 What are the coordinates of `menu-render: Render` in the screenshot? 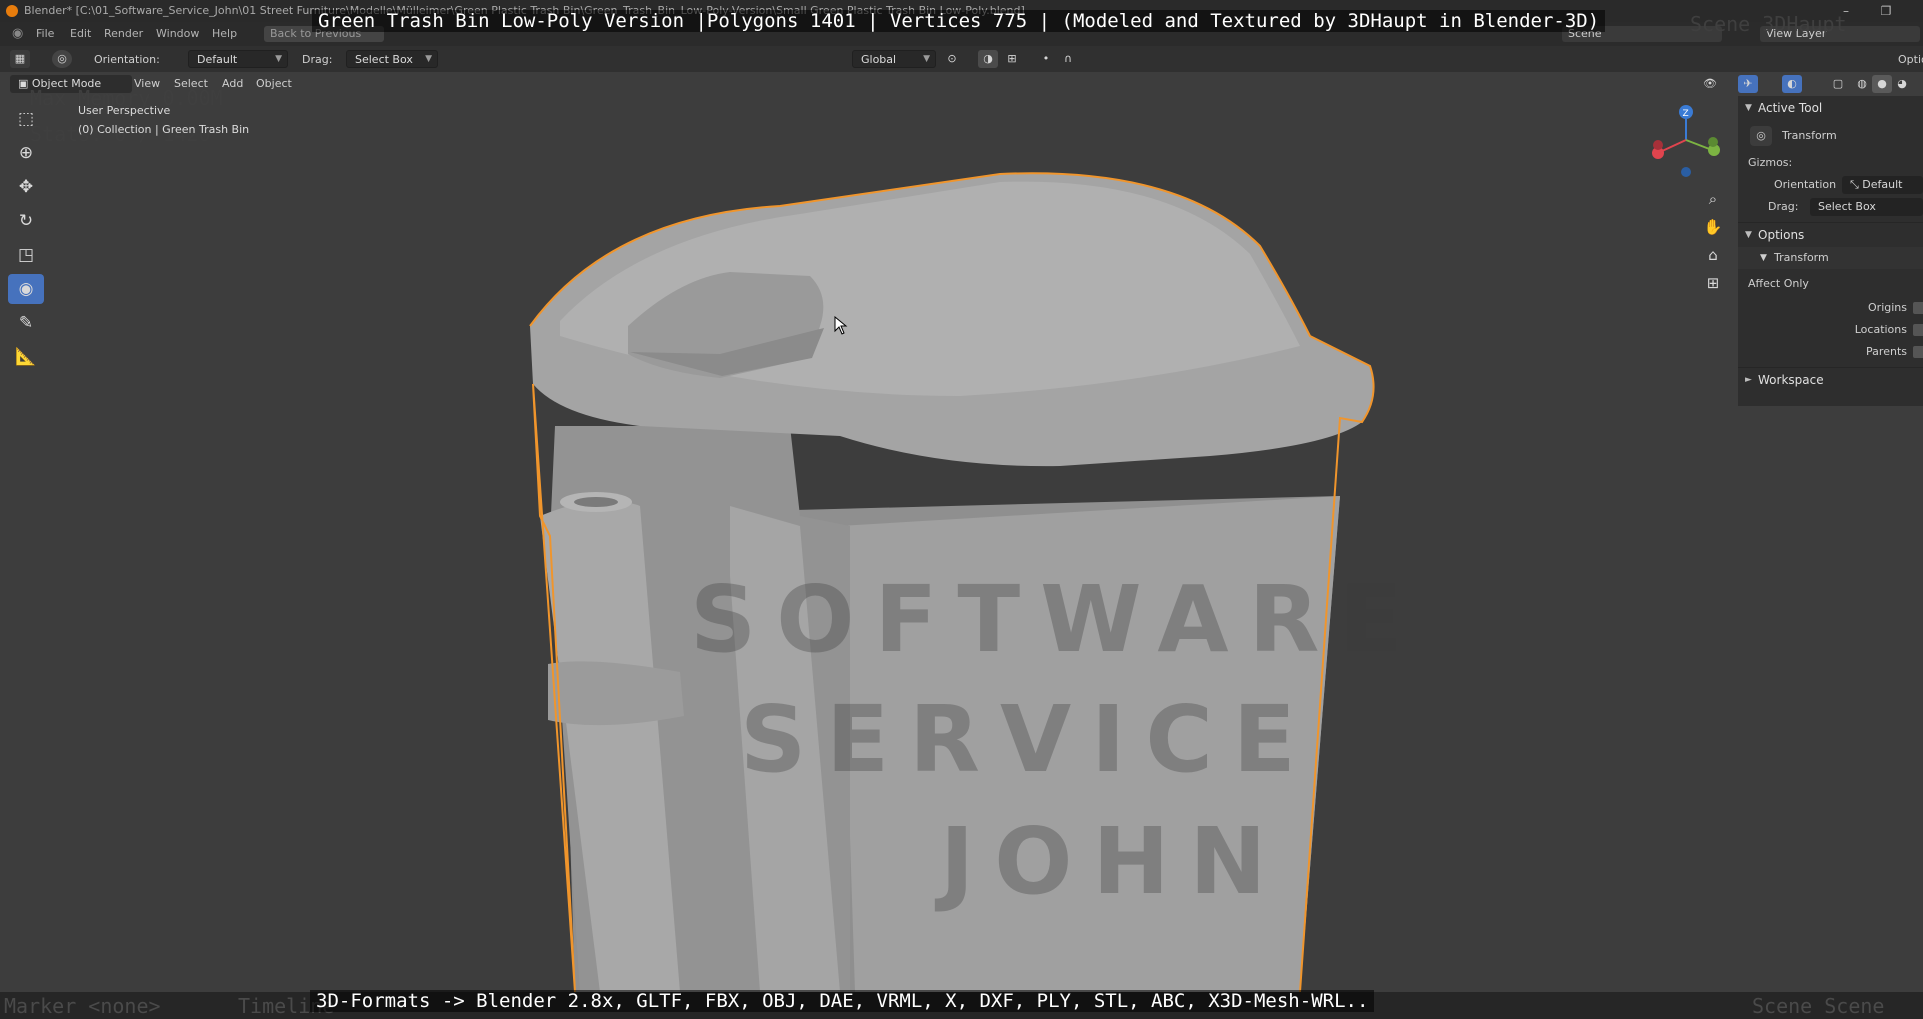 It's located at (123, 33).